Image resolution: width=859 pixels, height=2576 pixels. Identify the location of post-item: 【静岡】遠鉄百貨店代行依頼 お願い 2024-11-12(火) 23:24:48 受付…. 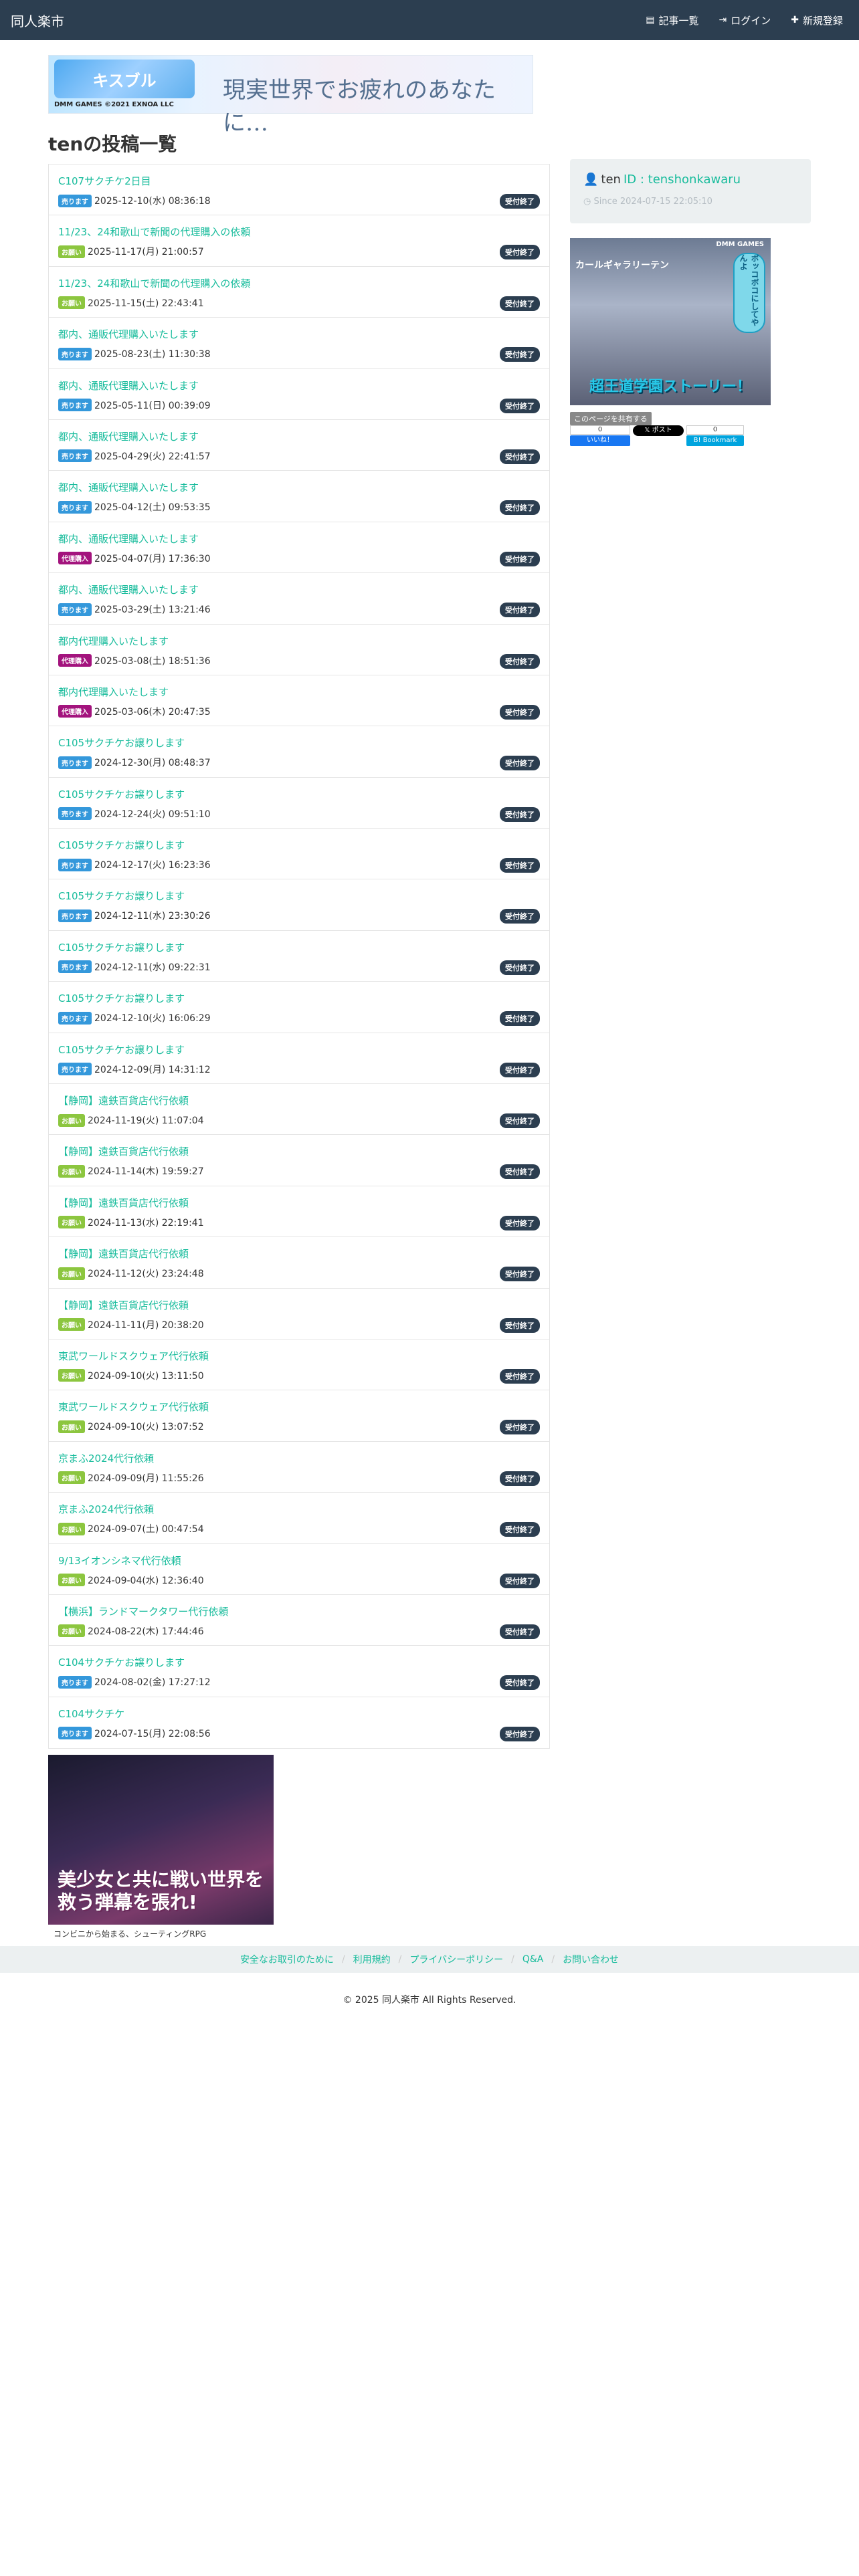
(299, 1263).